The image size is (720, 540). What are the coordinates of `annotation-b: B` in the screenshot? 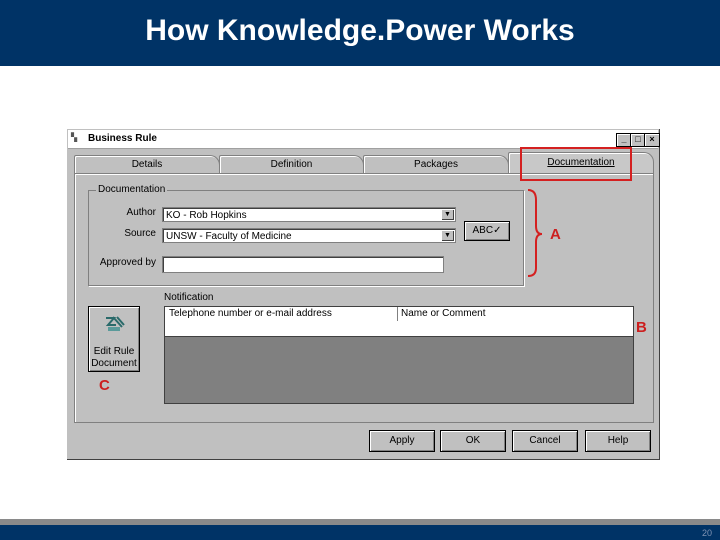 It's located at (641, 327).